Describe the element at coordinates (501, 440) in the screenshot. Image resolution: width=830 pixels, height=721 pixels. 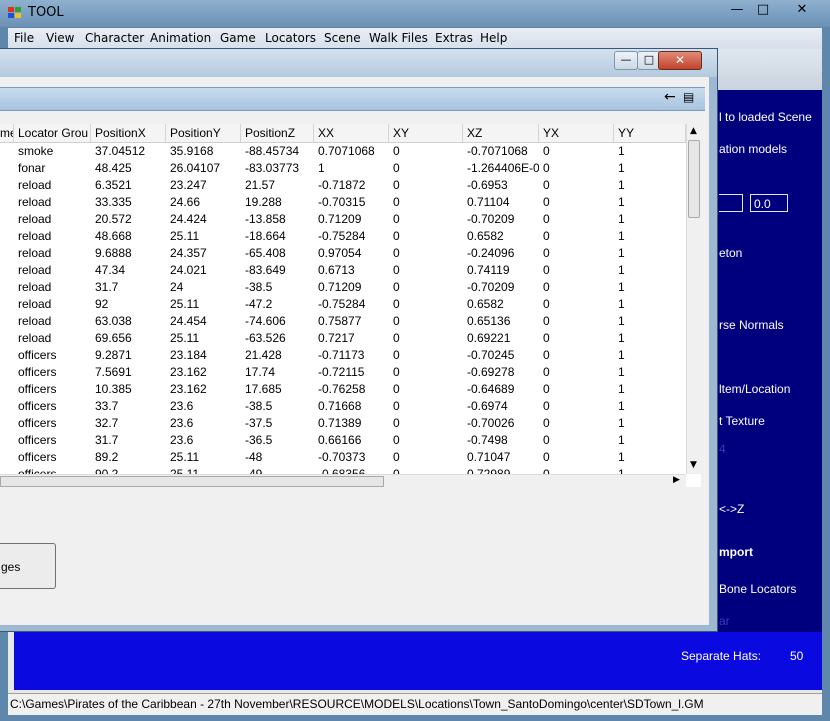
I see `table-cell: -0.7498` at that location.